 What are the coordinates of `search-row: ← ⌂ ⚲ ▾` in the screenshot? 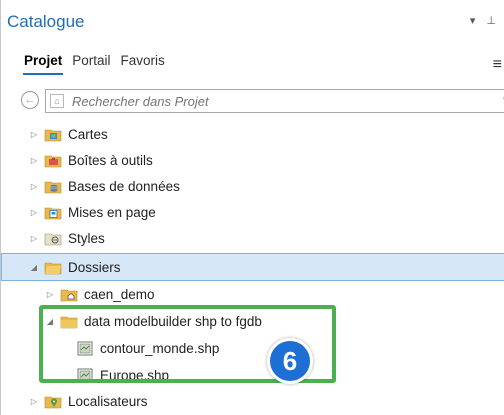 It's located at (262, 101).